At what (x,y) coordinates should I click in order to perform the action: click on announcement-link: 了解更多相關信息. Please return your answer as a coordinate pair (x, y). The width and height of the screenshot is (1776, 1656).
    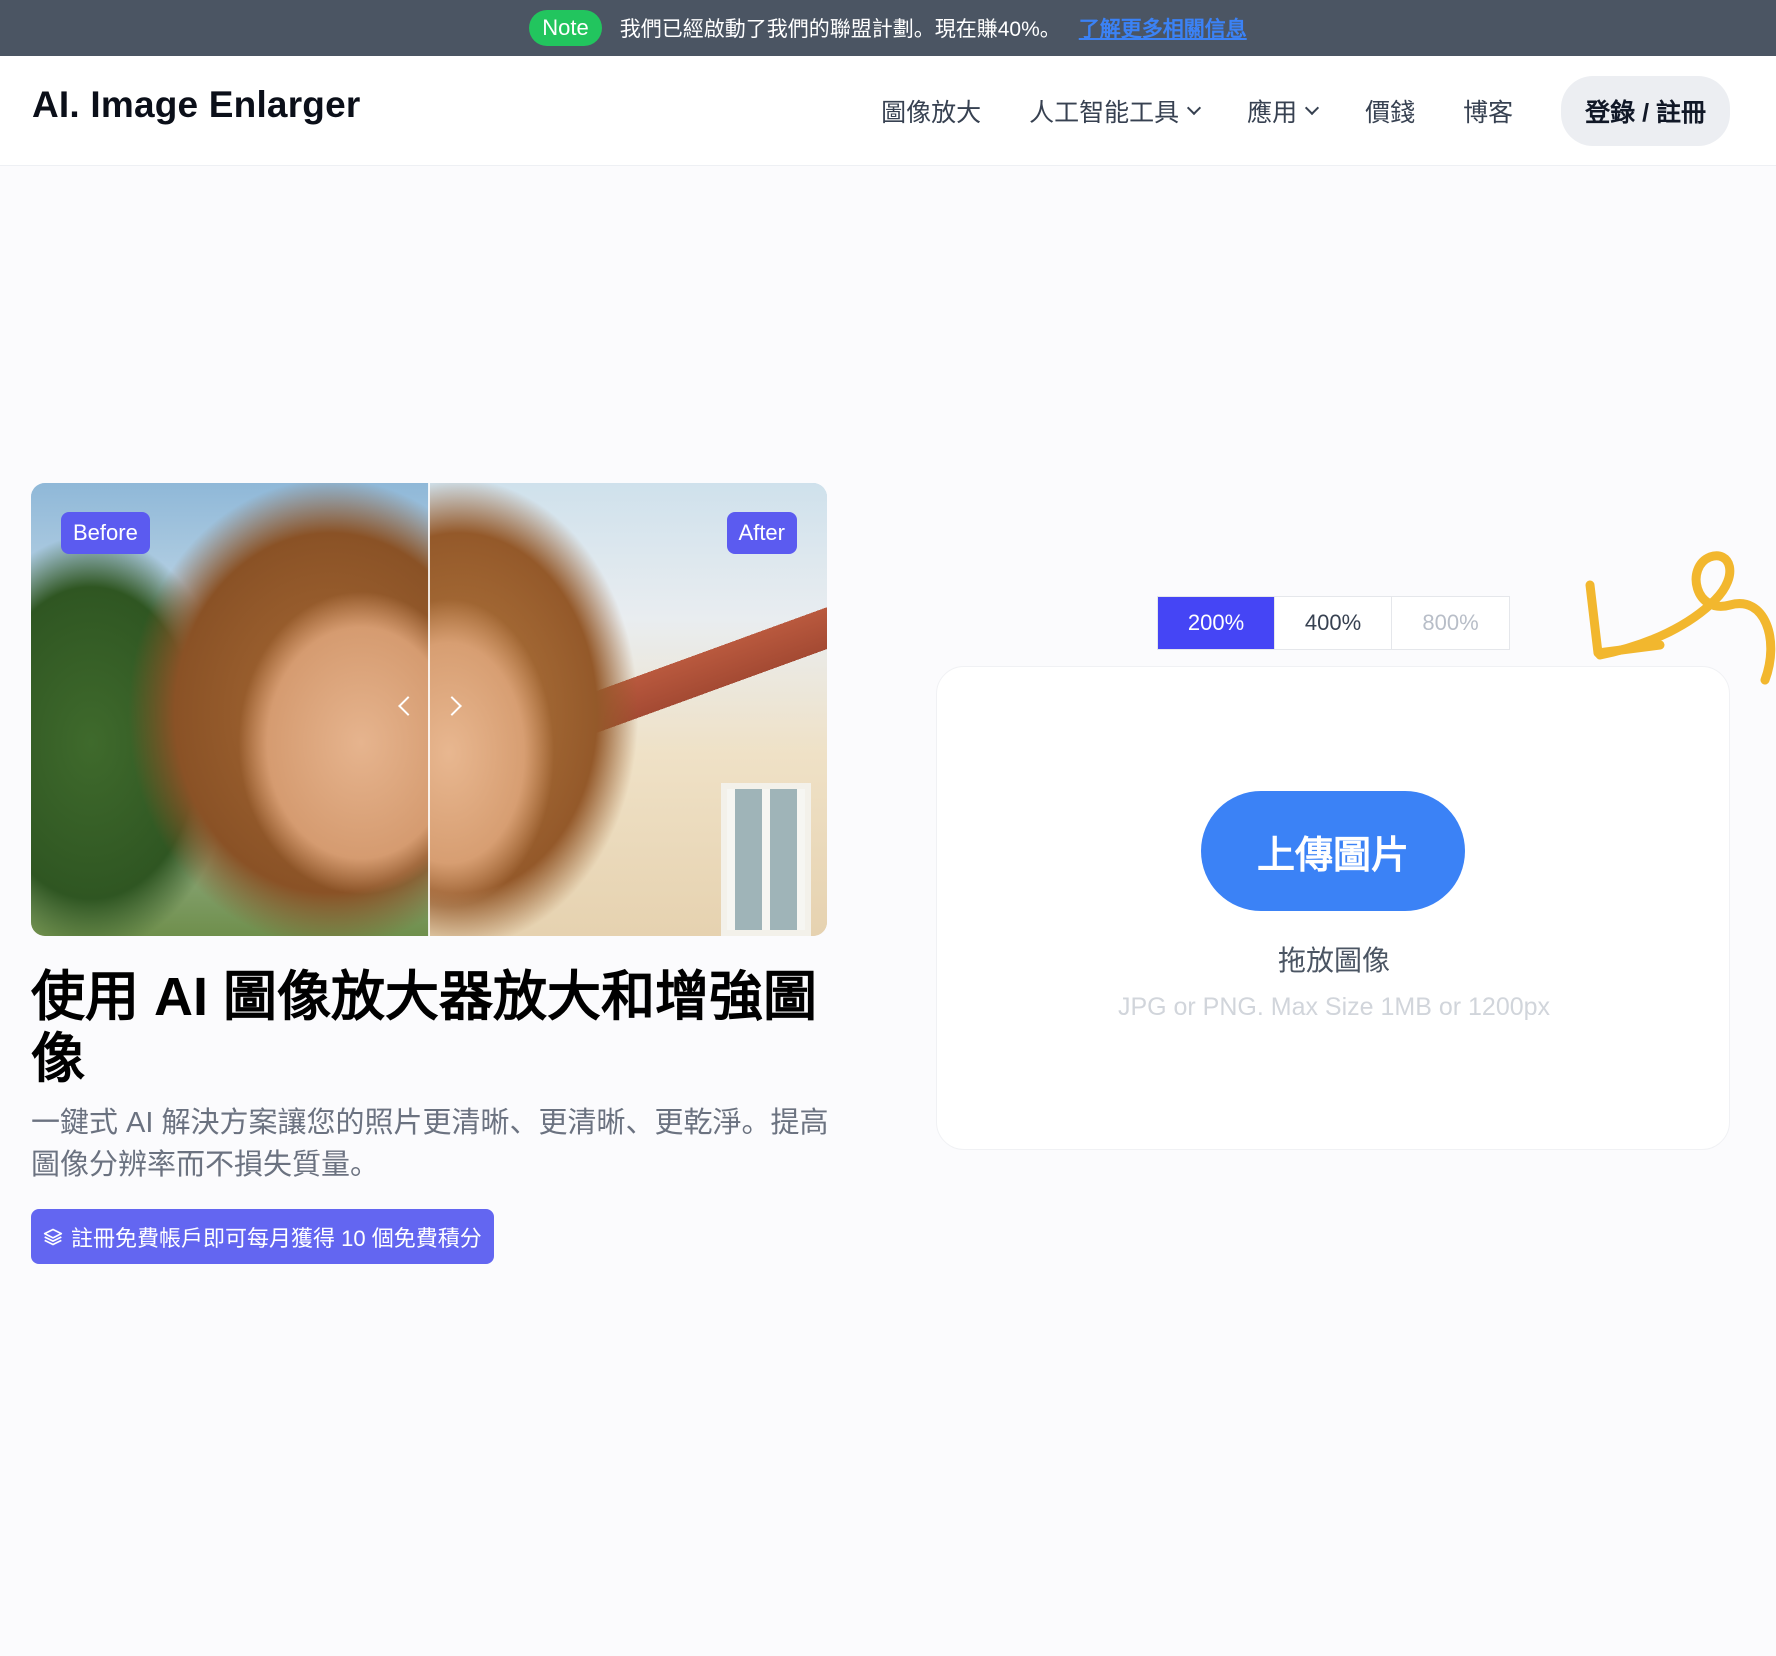
    Looking at the image, I should click on (1163, 28).